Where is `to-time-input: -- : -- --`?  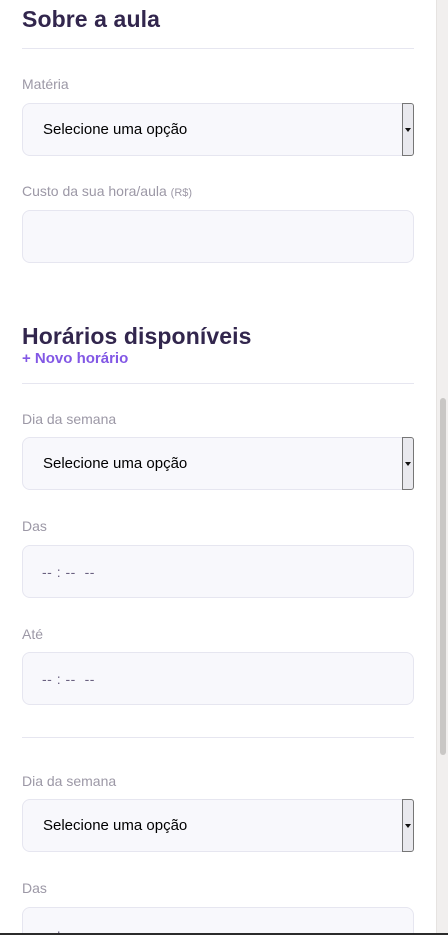
to-time-input: -- : -- -- is located at coordinates (218, 678).